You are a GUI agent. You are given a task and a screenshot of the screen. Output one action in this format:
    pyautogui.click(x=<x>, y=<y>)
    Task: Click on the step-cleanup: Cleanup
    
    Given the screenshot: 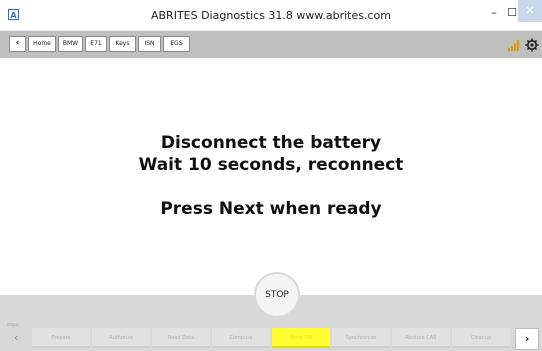 What is the action you would take?
    pyautogui.click(x=481, y=338)
    